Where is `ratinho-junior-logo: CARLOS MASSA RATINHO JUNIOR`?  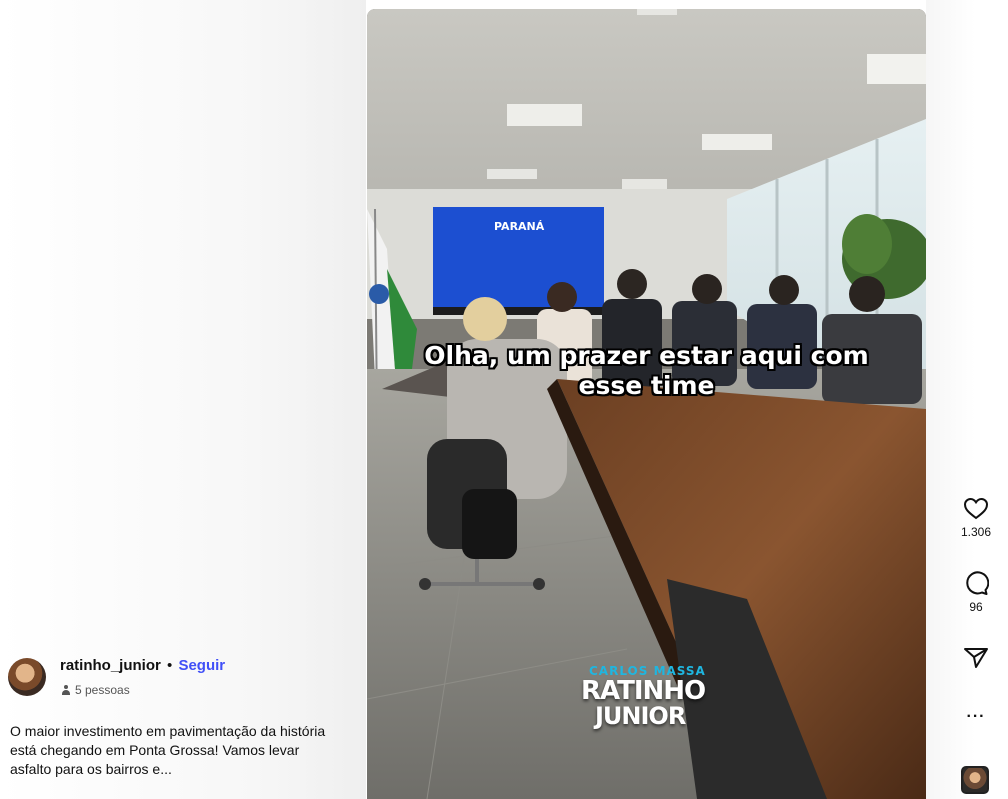 ratinho-junior-logo: CARLOS MASSA RATINHO JUNIOR is located at coordinates (646, 696).